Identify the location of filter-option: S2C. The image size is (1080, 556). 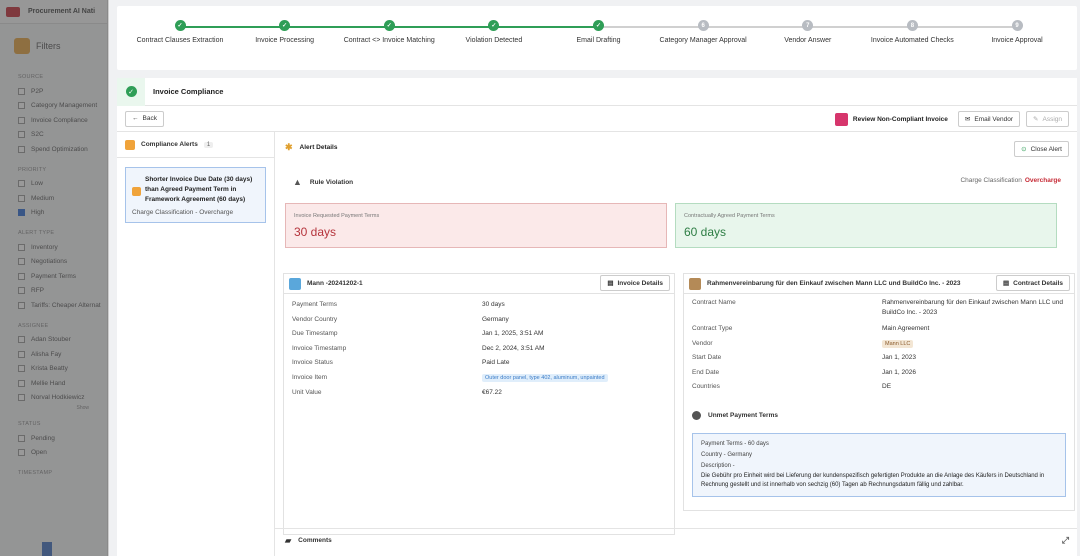
(55, 135).